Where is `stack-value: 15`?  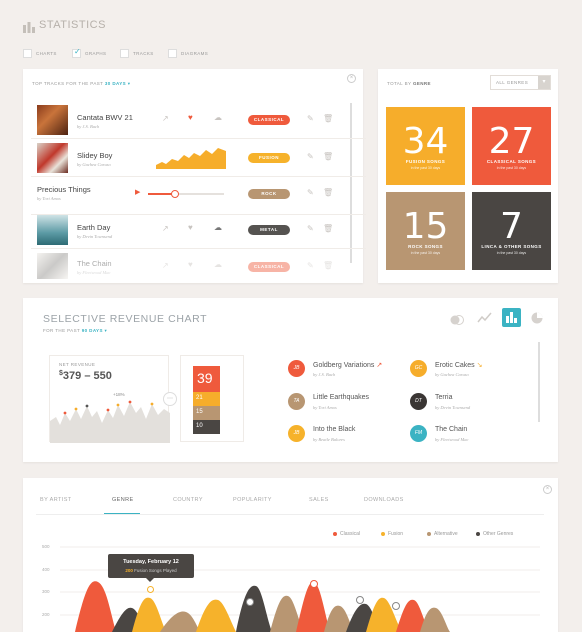
stack-value: 15 is located at coordinates (199, 412).